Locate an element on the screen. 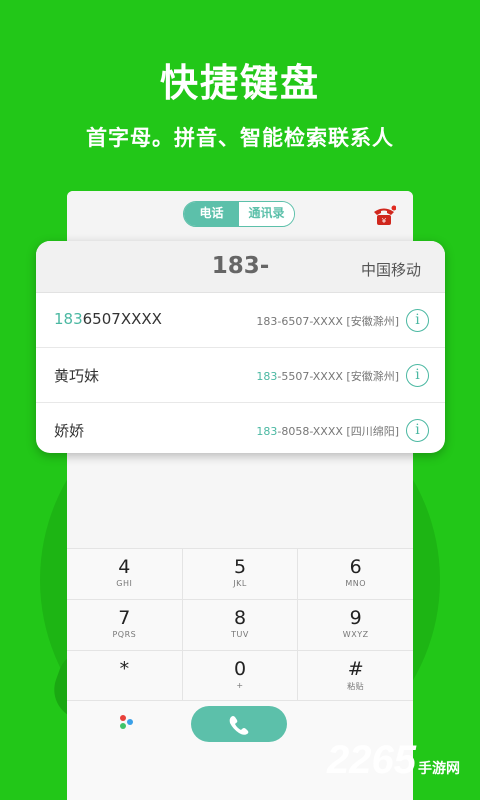  key-letters: + is located at coordinates (240, 685).